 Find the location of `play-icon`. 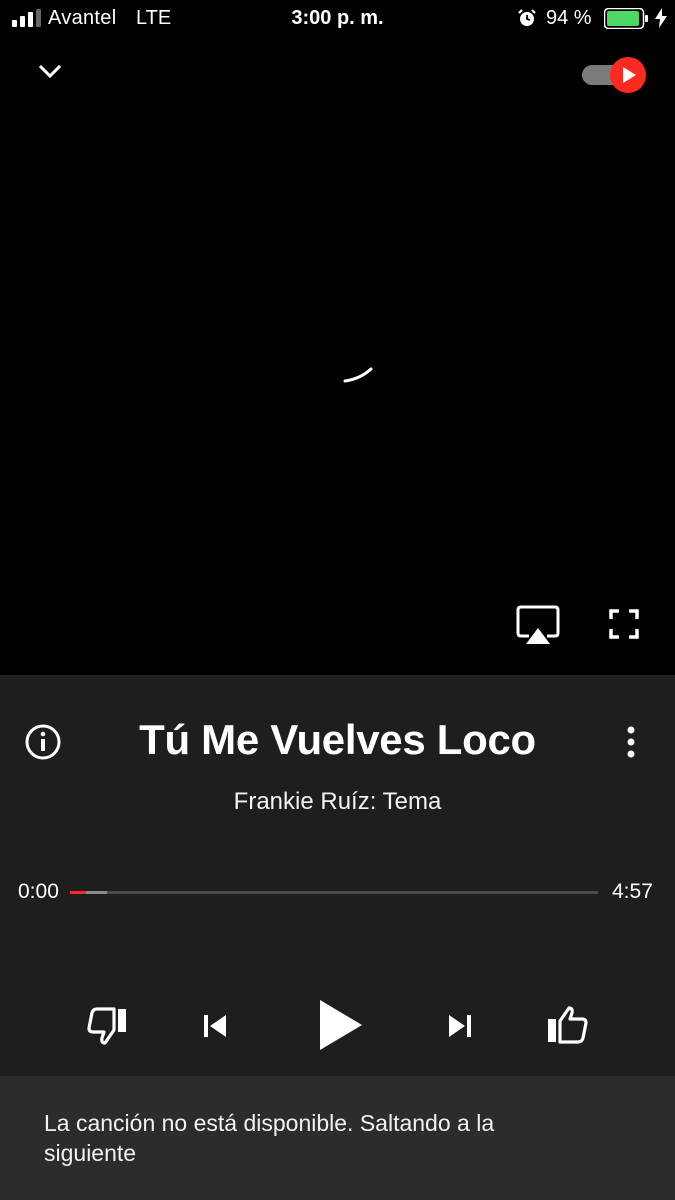

play-icon is located at coordinates (341, 1025).